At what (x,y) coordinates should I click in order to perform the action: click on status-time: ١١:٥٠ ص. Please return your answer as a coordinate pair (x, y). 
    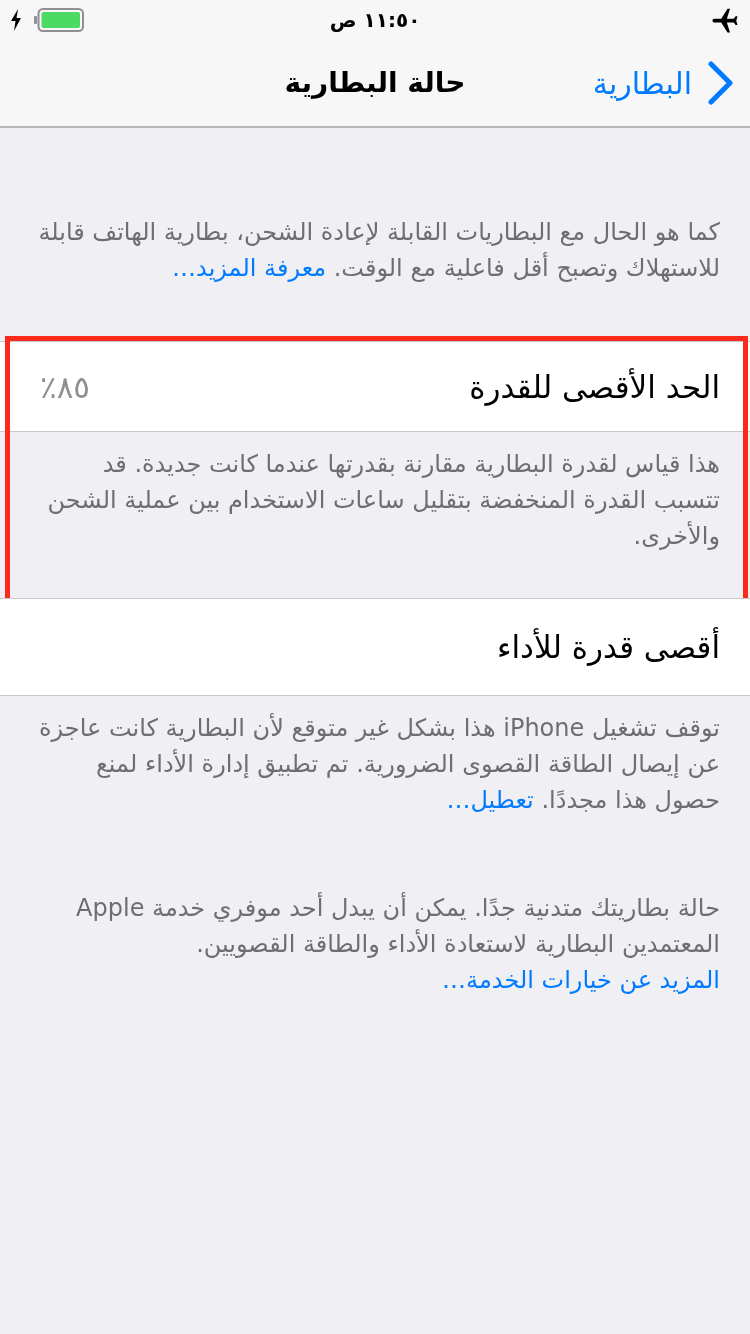
    Looking at the image, I should click on (375, 20).